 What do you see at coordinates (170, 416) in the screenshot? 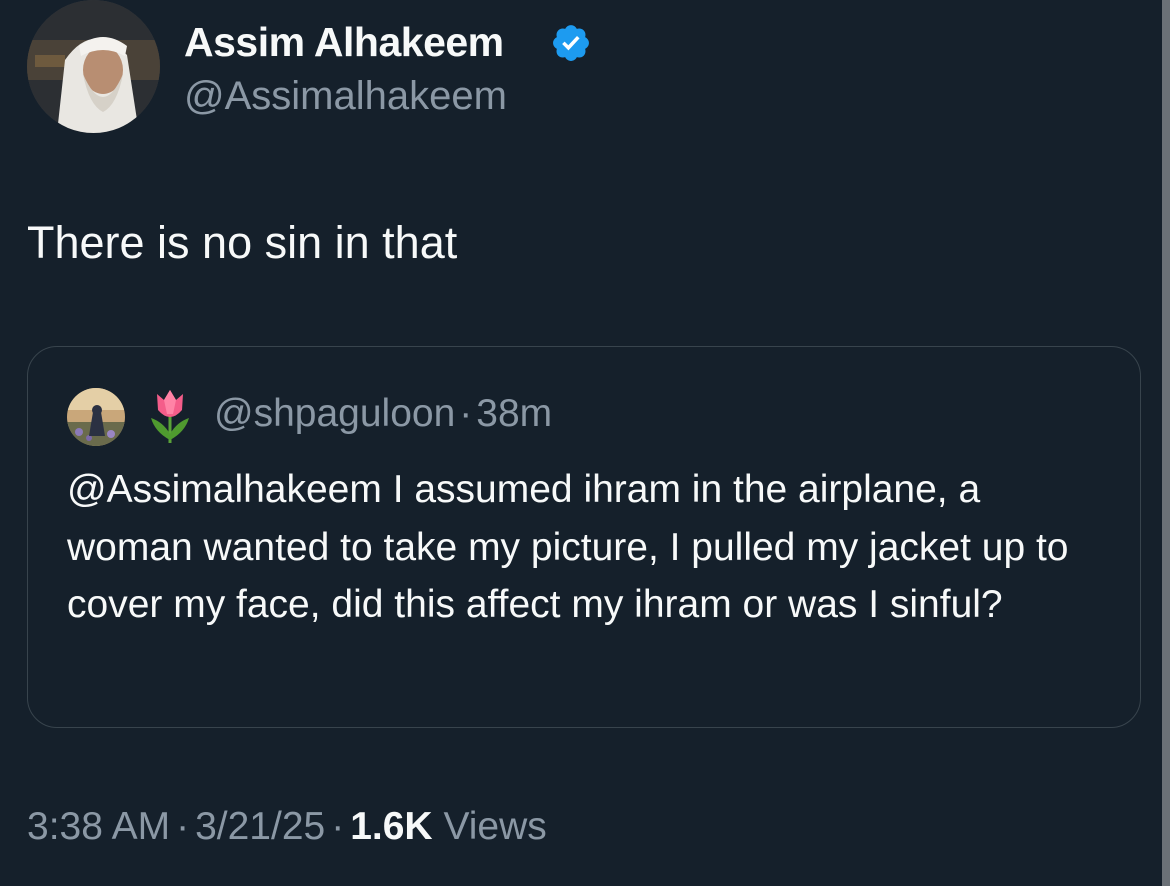
I see `tulip-emoji-icon` at bounding box center [170, 416].